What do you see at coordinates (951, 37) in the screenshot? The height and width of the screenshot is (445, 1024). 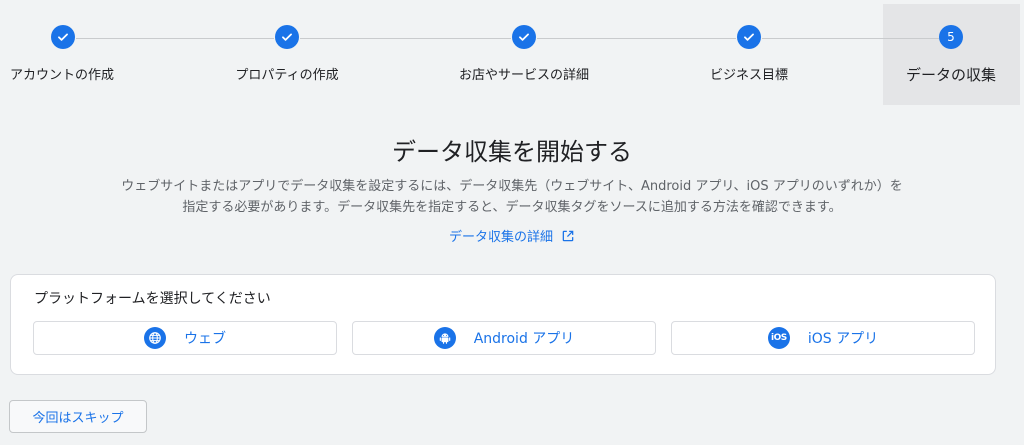 I see `step-5-number: 5` at bounding box center [951, 37].